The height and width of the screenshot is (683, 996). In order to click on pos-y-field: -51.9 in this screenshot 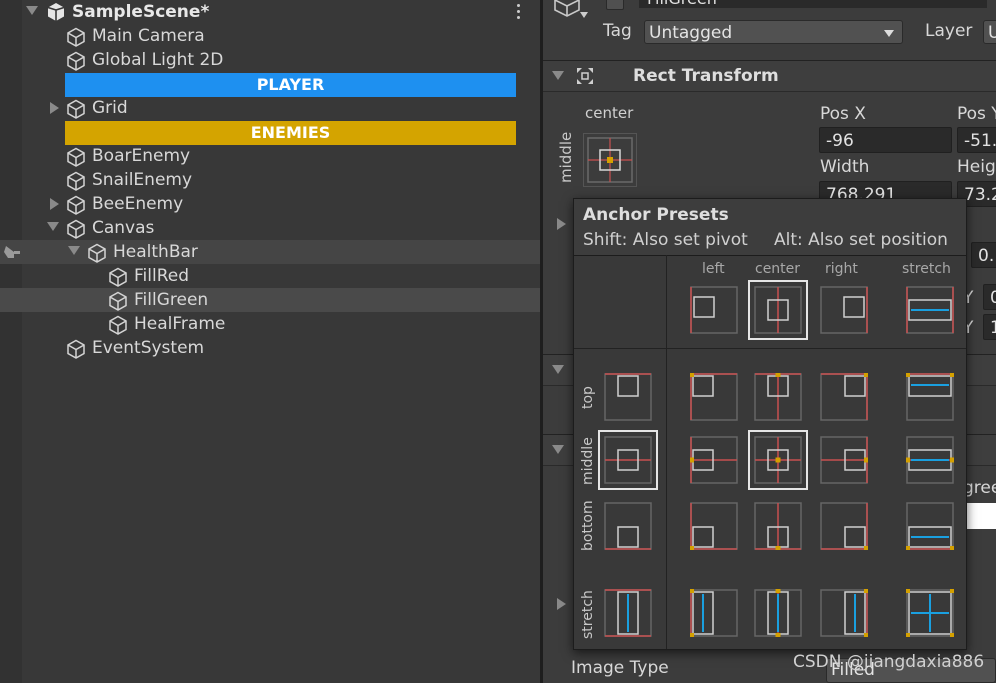, I will do `click(976, 140)`.